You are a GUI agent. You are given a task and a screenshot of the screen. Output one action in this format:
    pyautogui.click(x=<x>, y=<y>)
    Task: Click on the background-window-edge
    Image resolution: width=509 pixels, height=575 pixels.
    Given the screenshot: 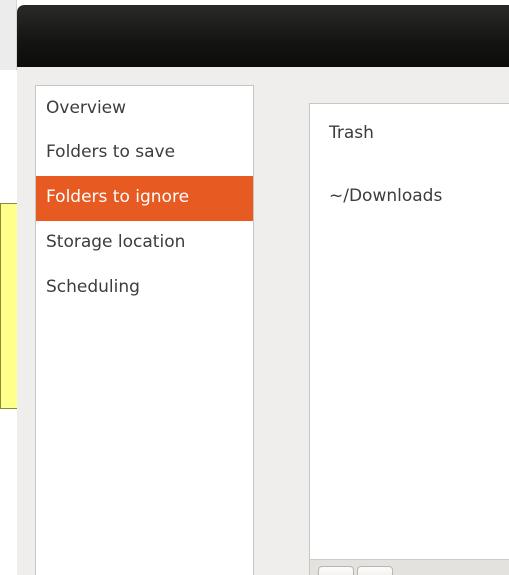 What is the action you would take?
    pyautogui.click(x=8, y=35)
    